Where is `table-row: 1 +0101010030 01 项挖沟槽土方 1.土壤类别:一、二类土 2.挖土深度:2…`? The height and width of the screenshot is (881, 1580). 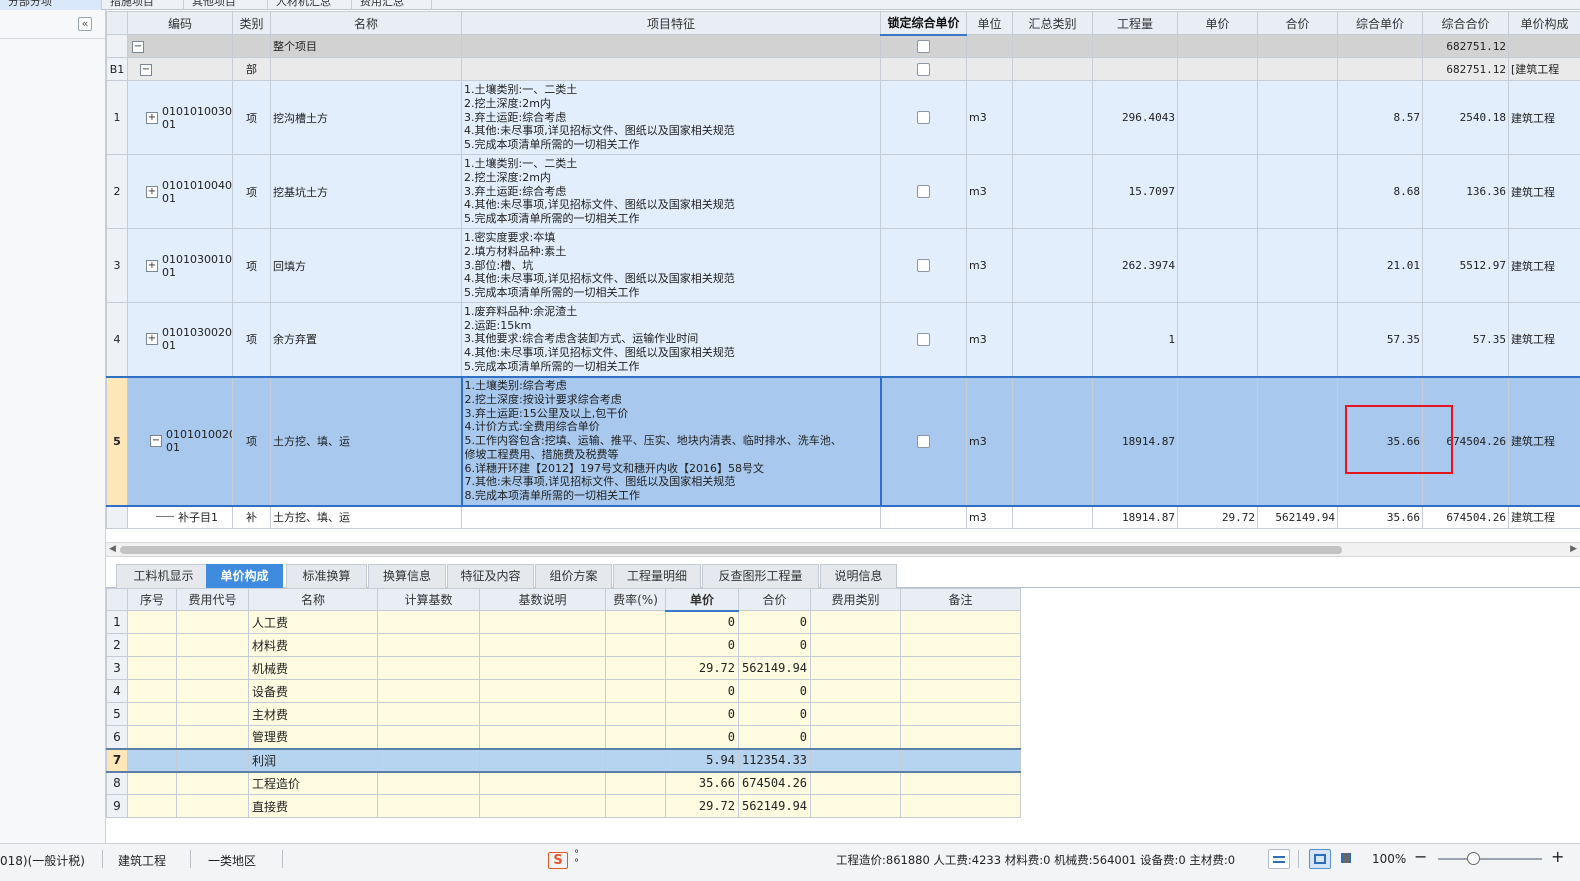 table-row: 1 +0101010030 01 项挖沟槽土方 1.土壤类别:一、二类土 2.挖土深度:2… is located at coordinates (843, 117).